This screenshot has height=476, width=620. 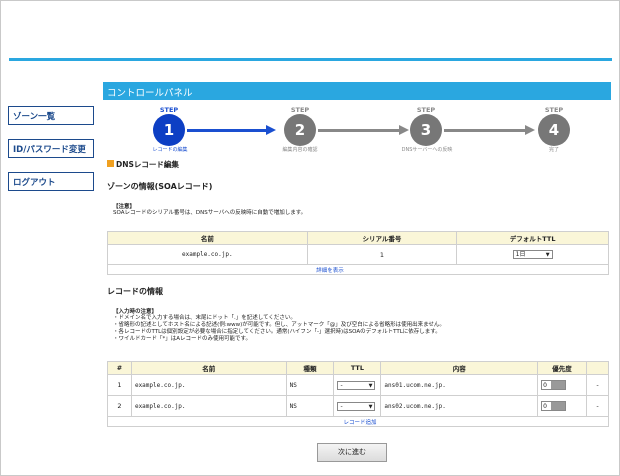 What do you see at coordinates (554, 130) in the screenshot?
I see `step-4-circle: 4` at bounding box center [554, 130].